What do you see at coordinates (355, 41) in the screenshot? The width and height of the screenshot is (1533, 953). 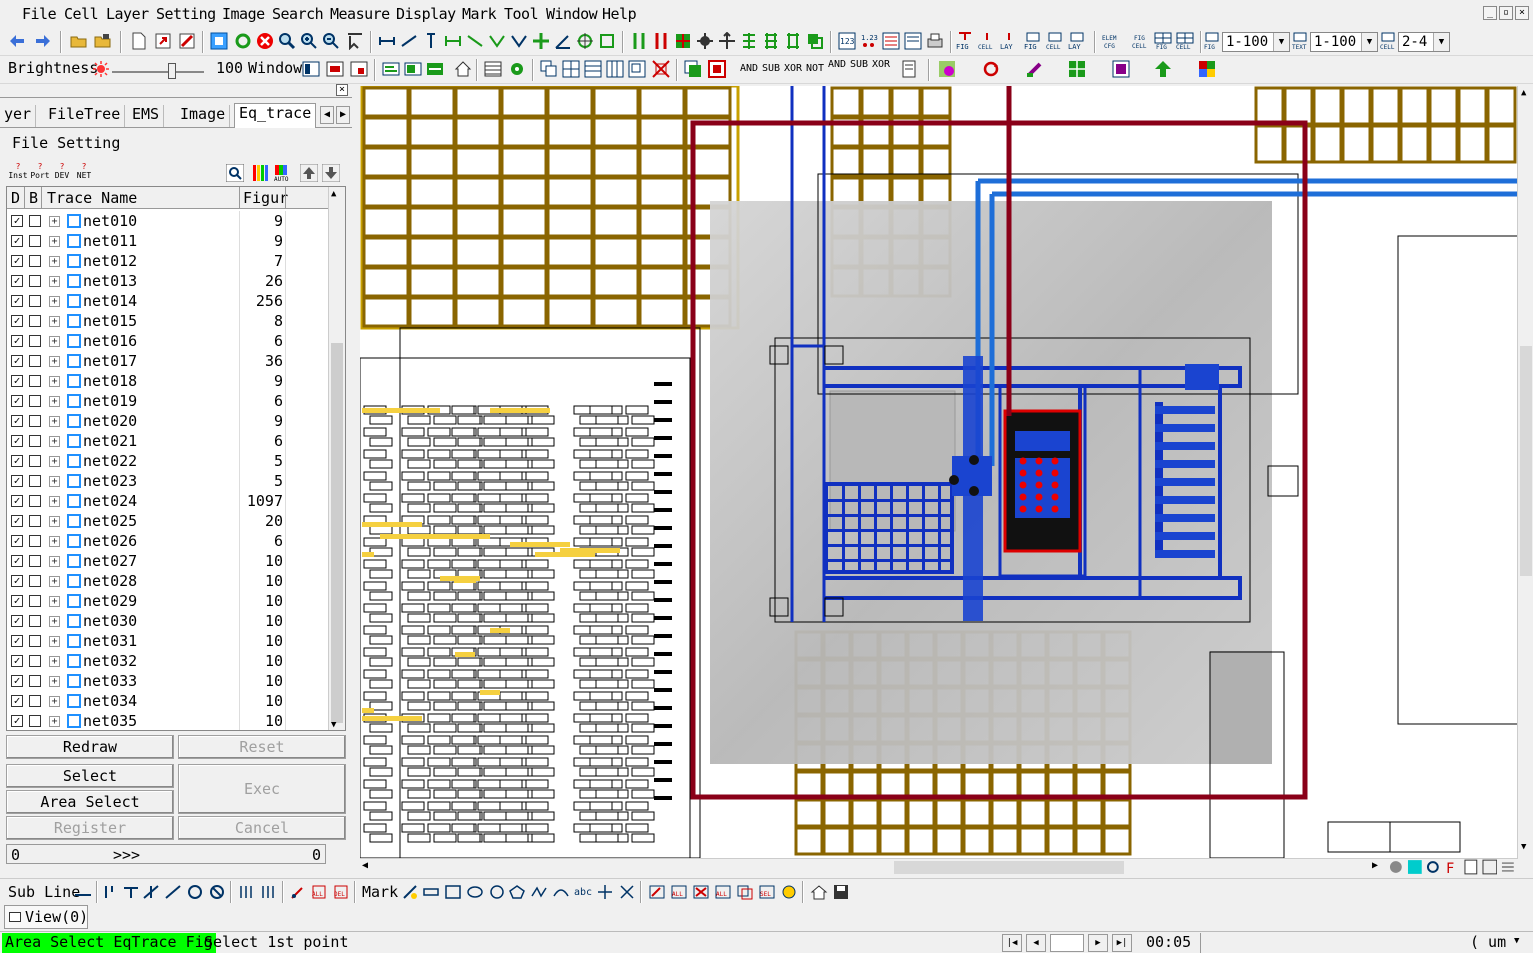 I see `pointer-icon` at bounding box center [355, 41].